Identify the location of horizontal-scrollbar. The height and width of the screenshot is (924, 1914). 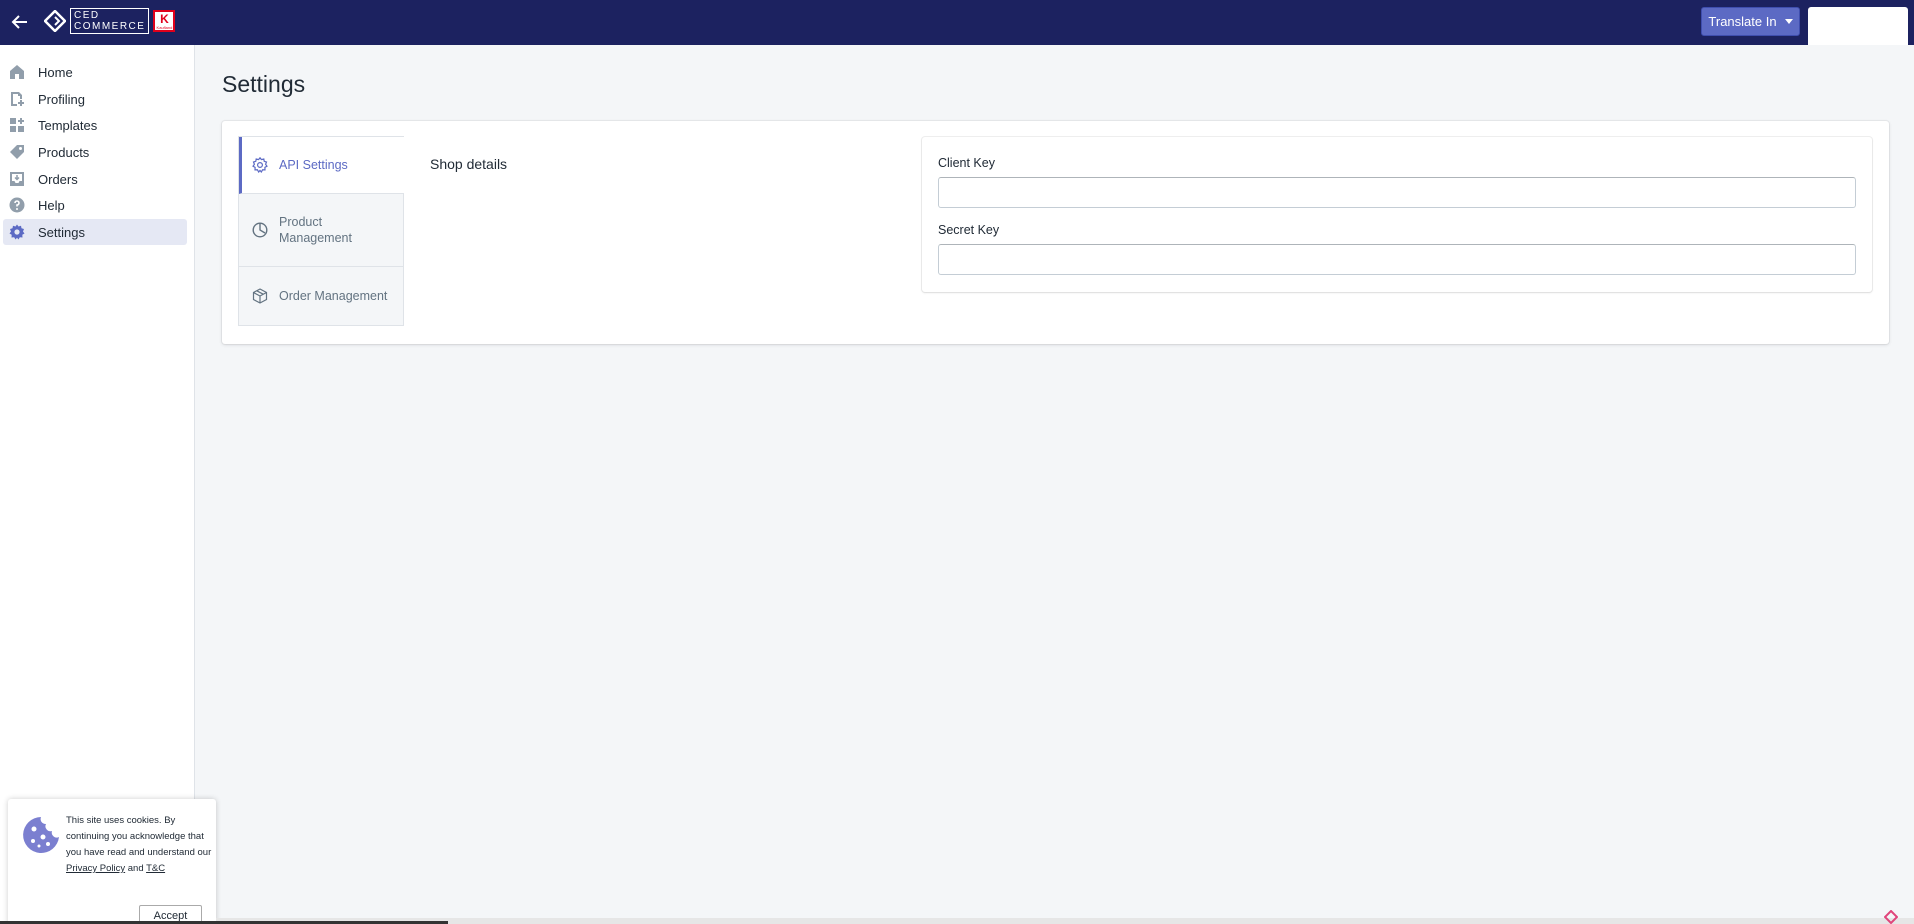
(1065, 921).